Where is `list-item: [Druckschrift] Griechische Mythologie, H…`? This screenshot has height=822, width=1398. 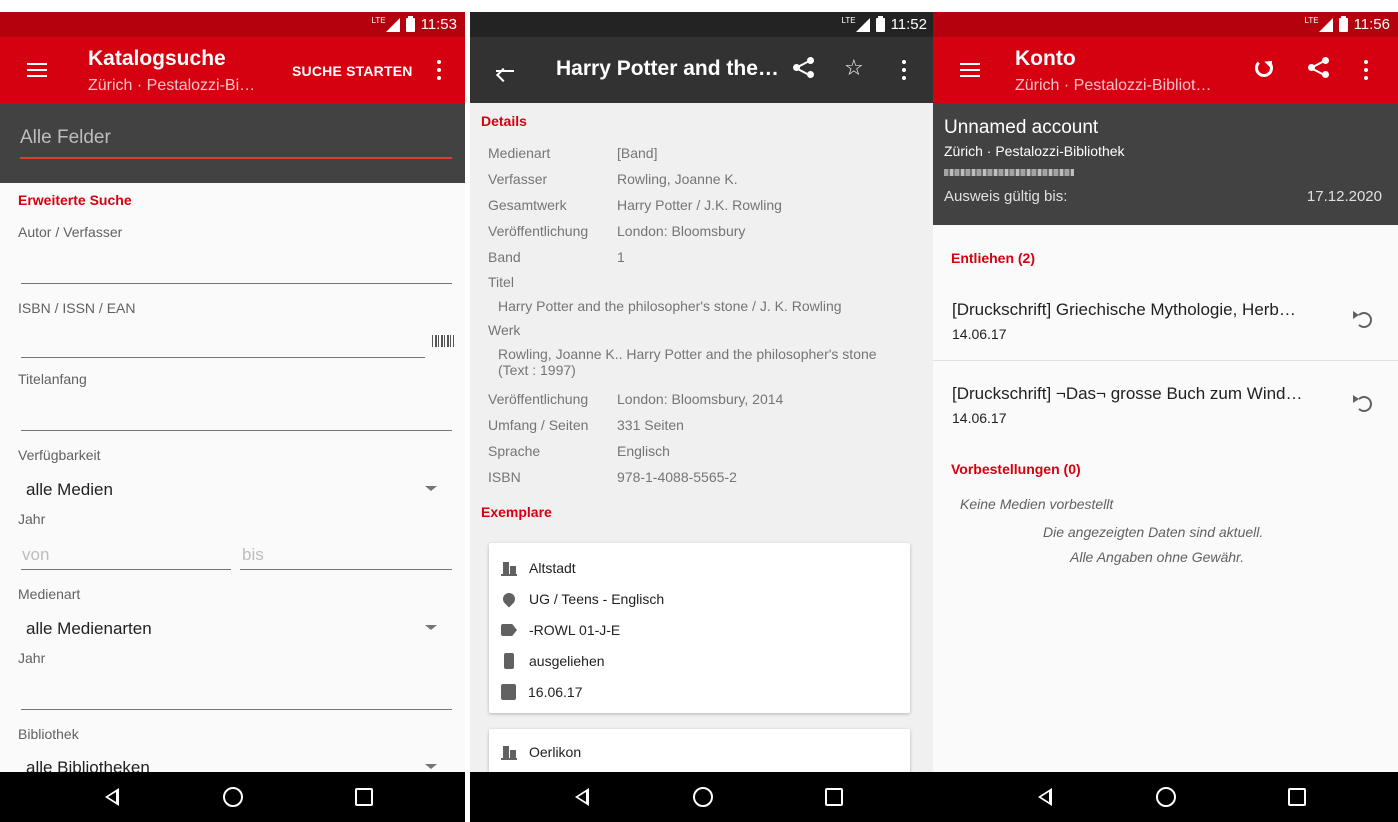 list-item: [Druckschrift] Griechische Mythologie, H… is located at coordinates (1165, 322).